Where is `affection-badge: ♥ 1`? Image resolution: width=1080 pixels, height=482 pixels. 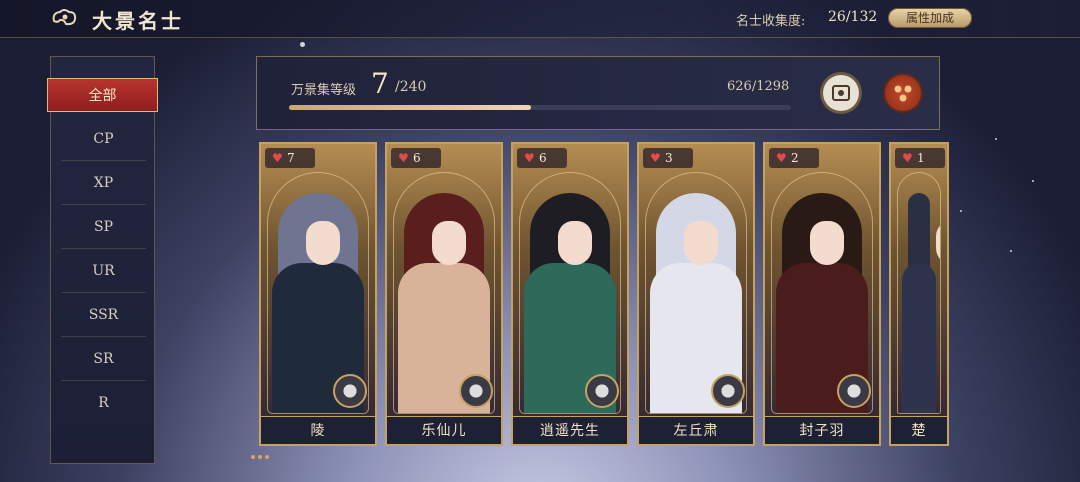 affection-badge: ♥ 1 is located at coordinates (920, 158).